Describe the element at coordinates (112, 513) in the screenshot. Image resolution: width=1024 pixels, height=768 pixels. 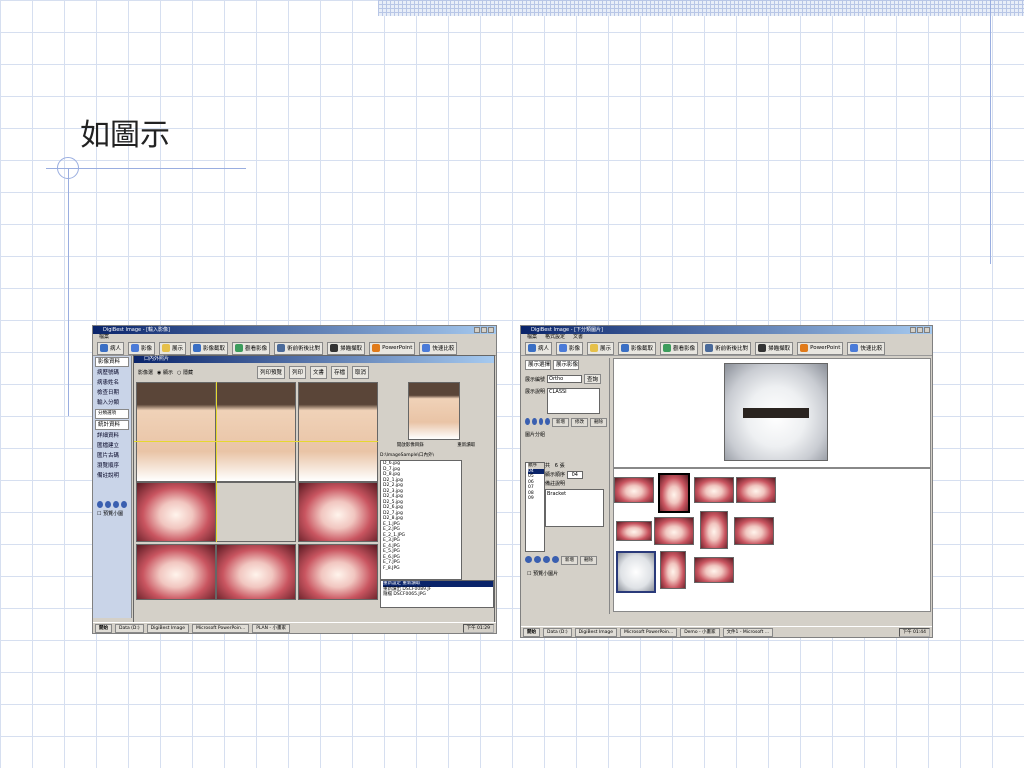
I see `preview-checkbox: ☐ 預覽小圖` at that location.